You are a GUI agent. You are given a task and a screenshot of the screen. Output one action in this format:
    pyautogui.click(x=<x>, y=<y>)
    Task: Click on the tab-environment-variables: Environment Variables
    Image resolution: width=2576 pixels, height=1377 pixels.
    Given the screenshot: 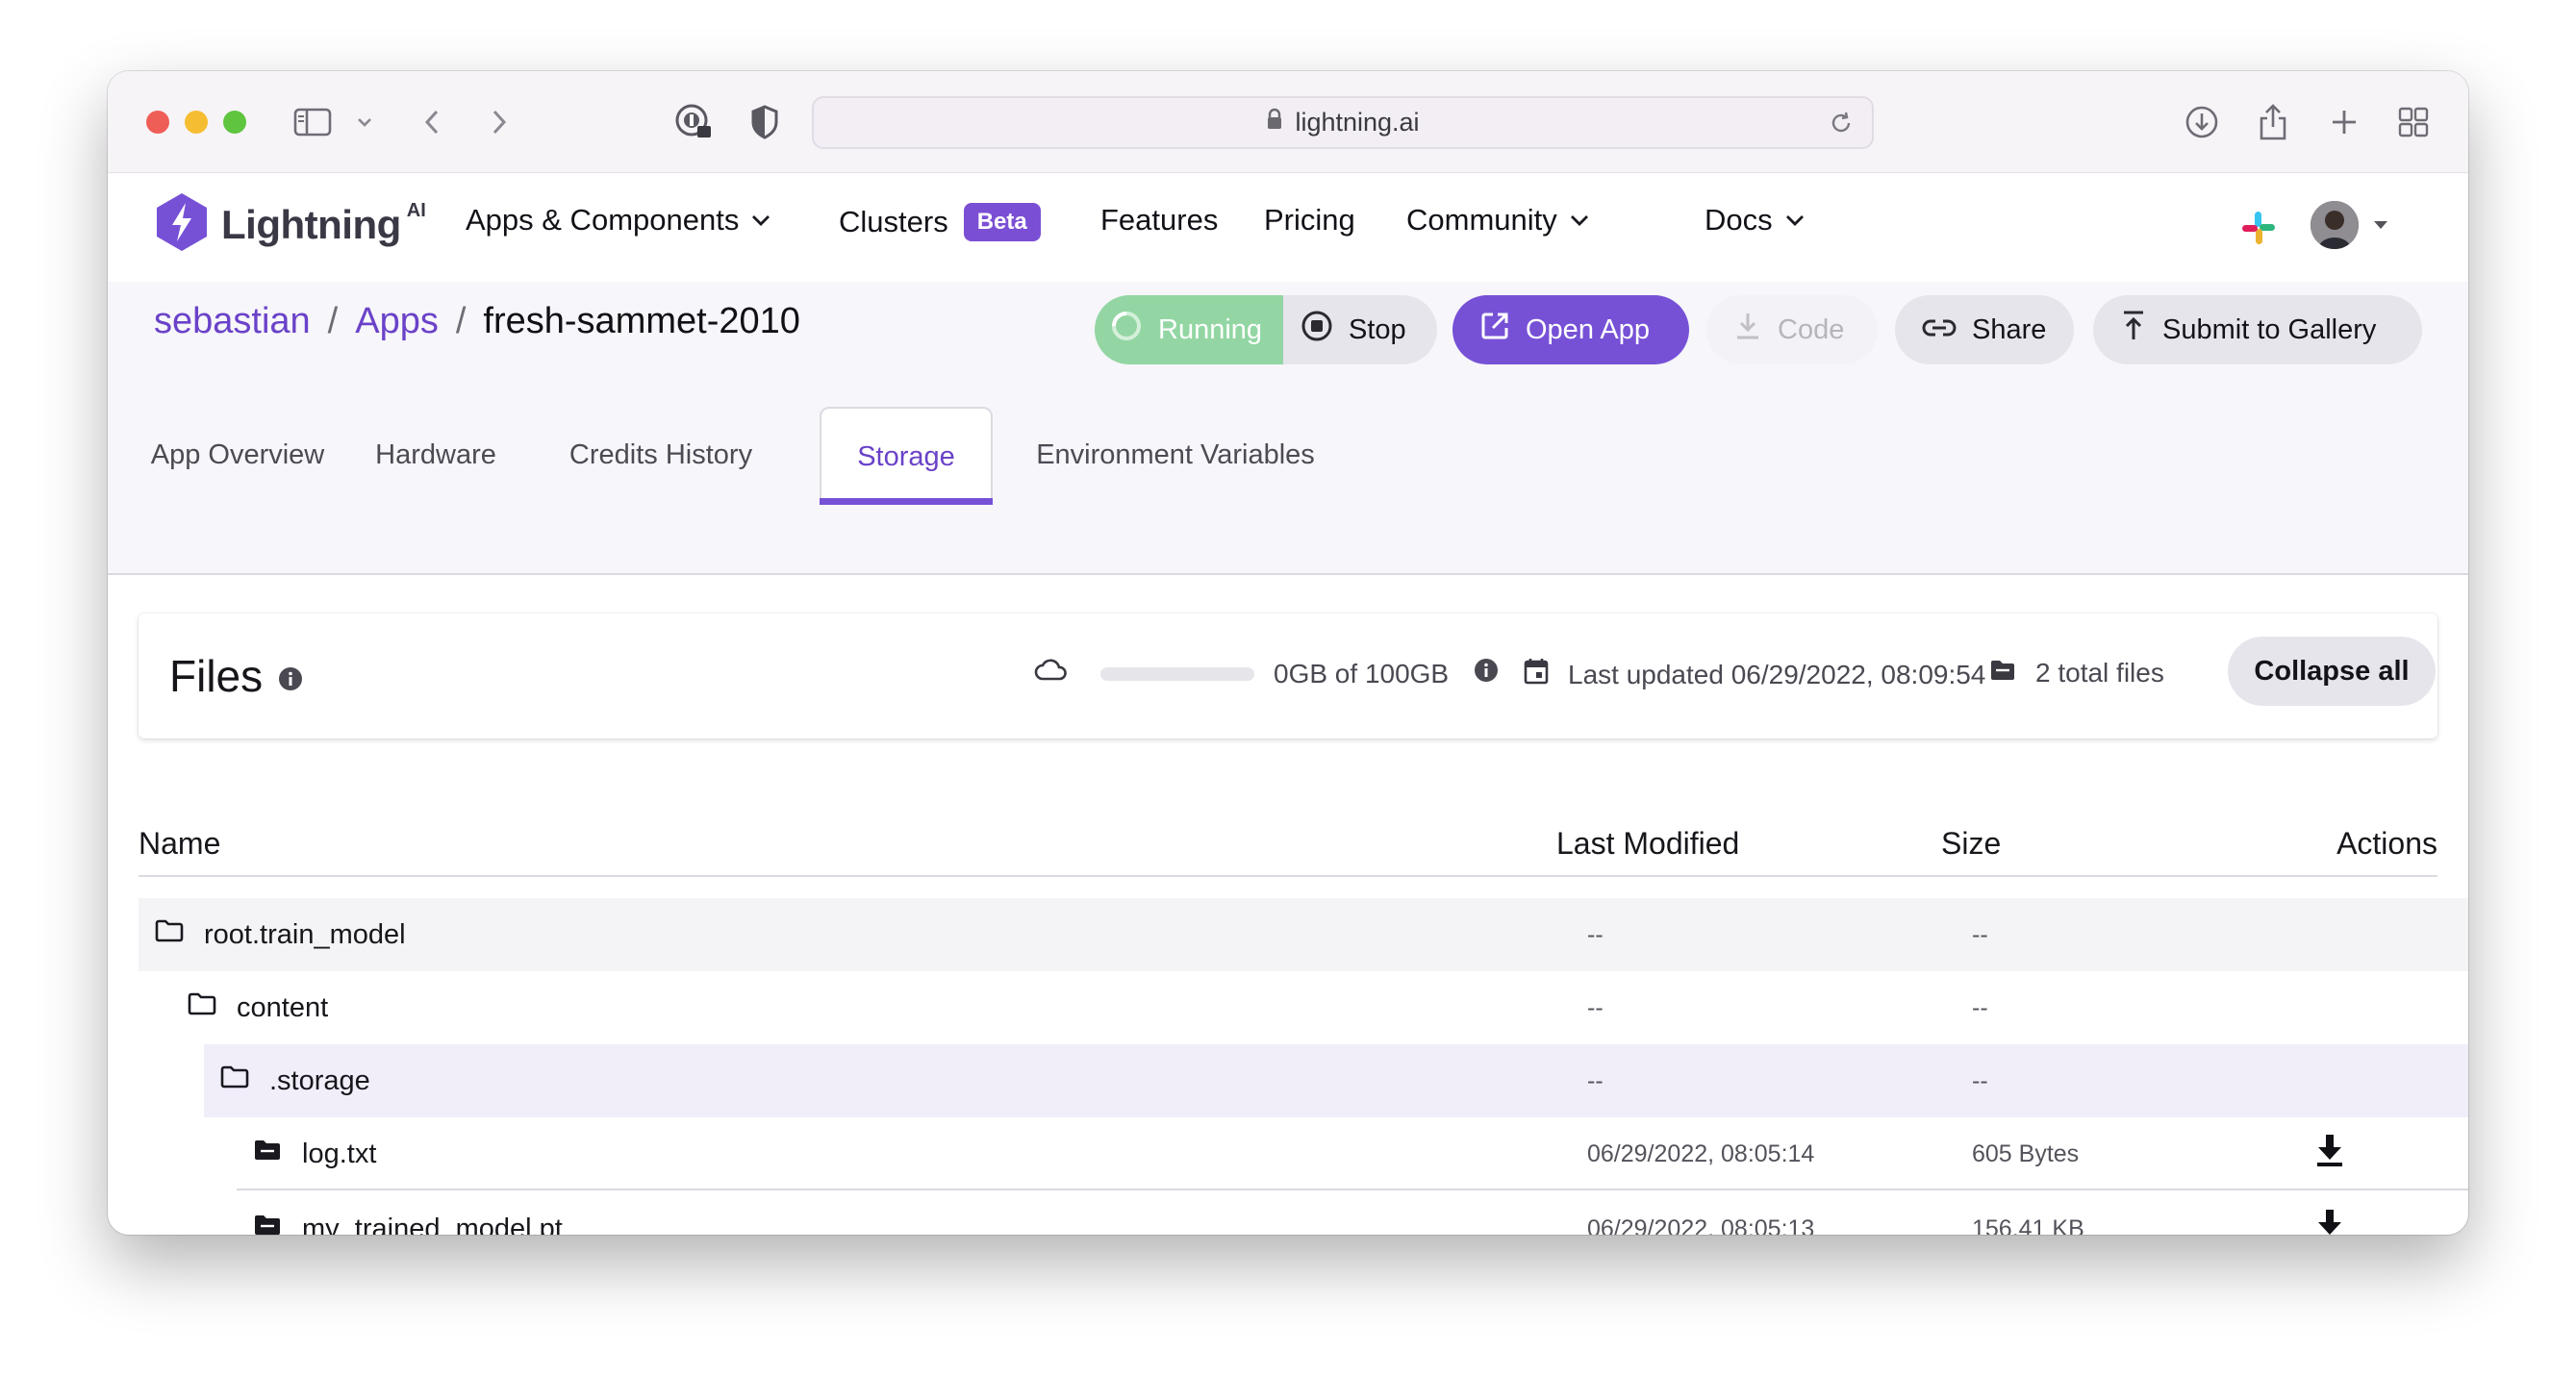 What is the action you would take?
    pyautogui.click(x=1175, y=455)
    